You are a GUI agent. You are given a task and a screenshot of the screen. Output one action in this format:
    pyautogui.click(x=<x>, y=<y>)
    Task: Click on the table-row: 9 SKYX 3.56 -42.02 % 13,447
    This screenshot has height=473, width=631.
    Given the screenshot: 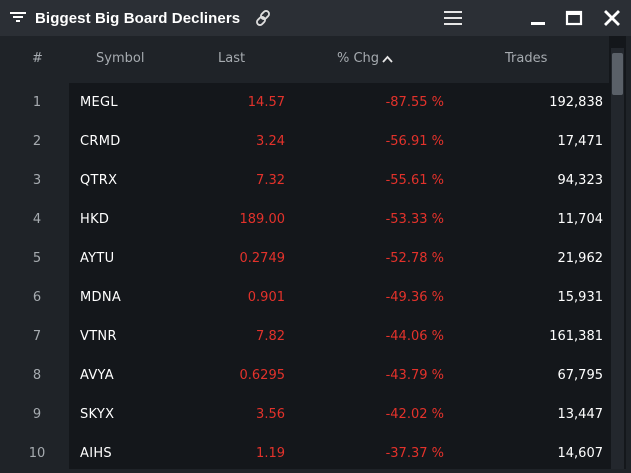 What is the action you would take?
    pyautogui.click(x=307, y=414)
    